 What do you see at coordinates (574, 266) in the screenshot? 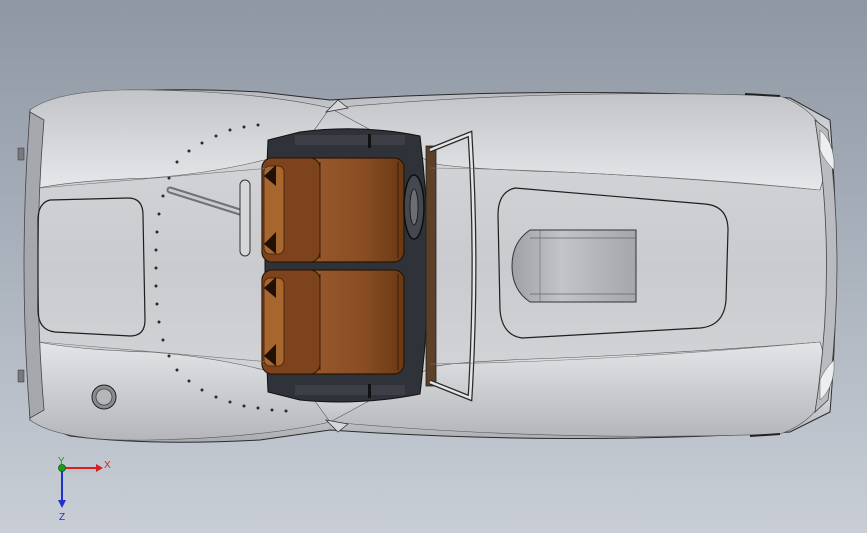
I see `hood-scoop` at bounding box center [574, 266].